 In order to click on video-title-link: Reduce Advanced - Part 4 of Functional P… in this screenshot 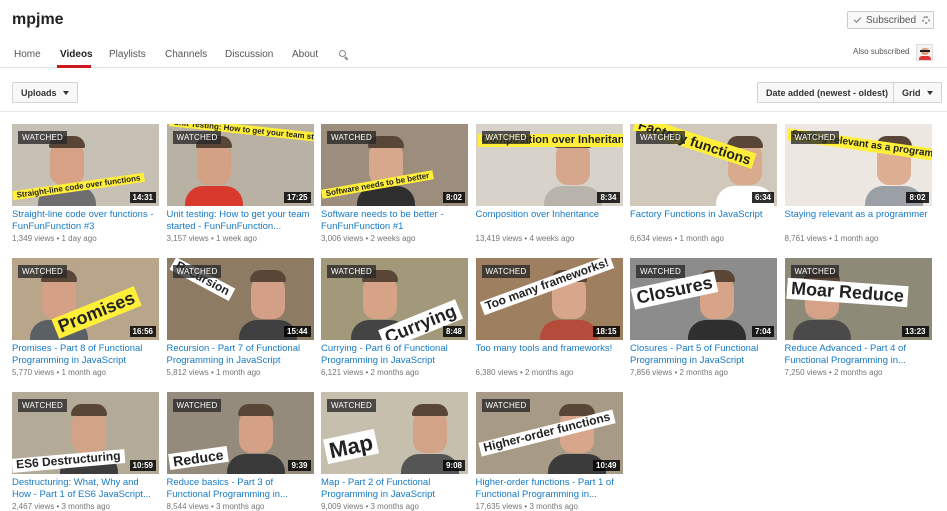, I will do `click(858, 355)`.